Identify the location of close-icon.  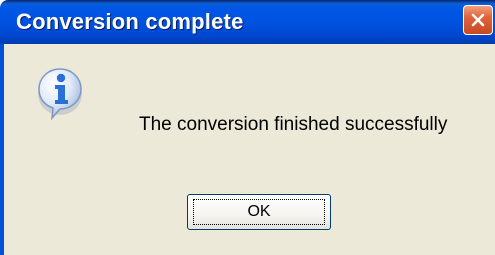
(478, 20).